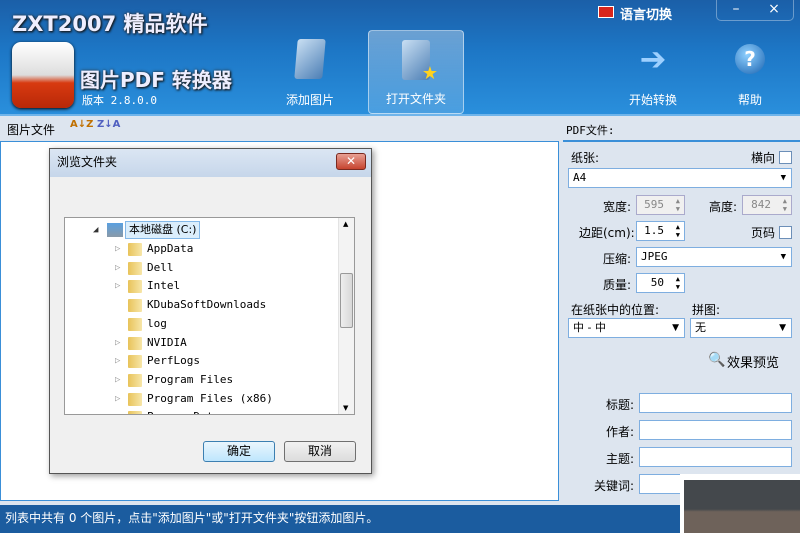 The image size is (800, 533). Describe the element at coordinates (606, 12) in the screenshot. I see `china-flag-icon` at that location.